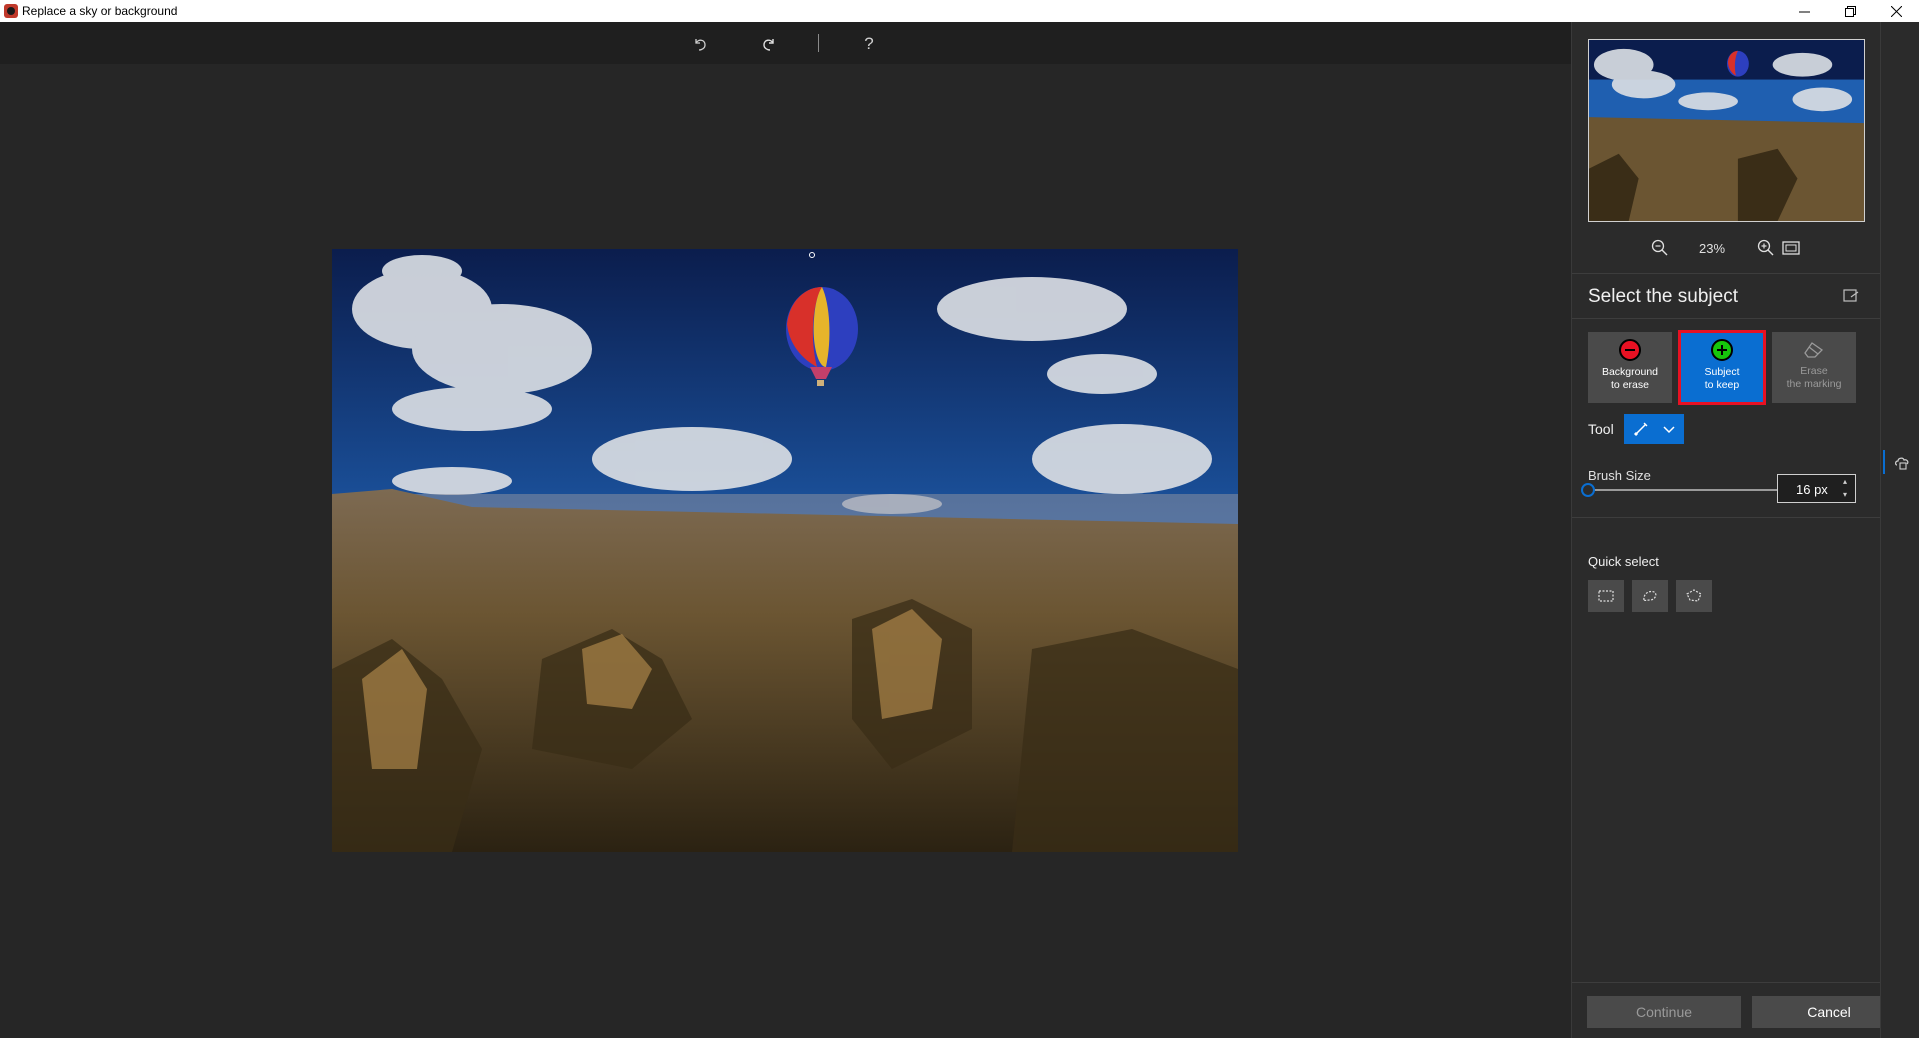 This screenshot has height=1038, width=1919. Describe the element at coordinates (1619, 475) in the screenshot. I see `brush-size-label: Brush Size` at that location.